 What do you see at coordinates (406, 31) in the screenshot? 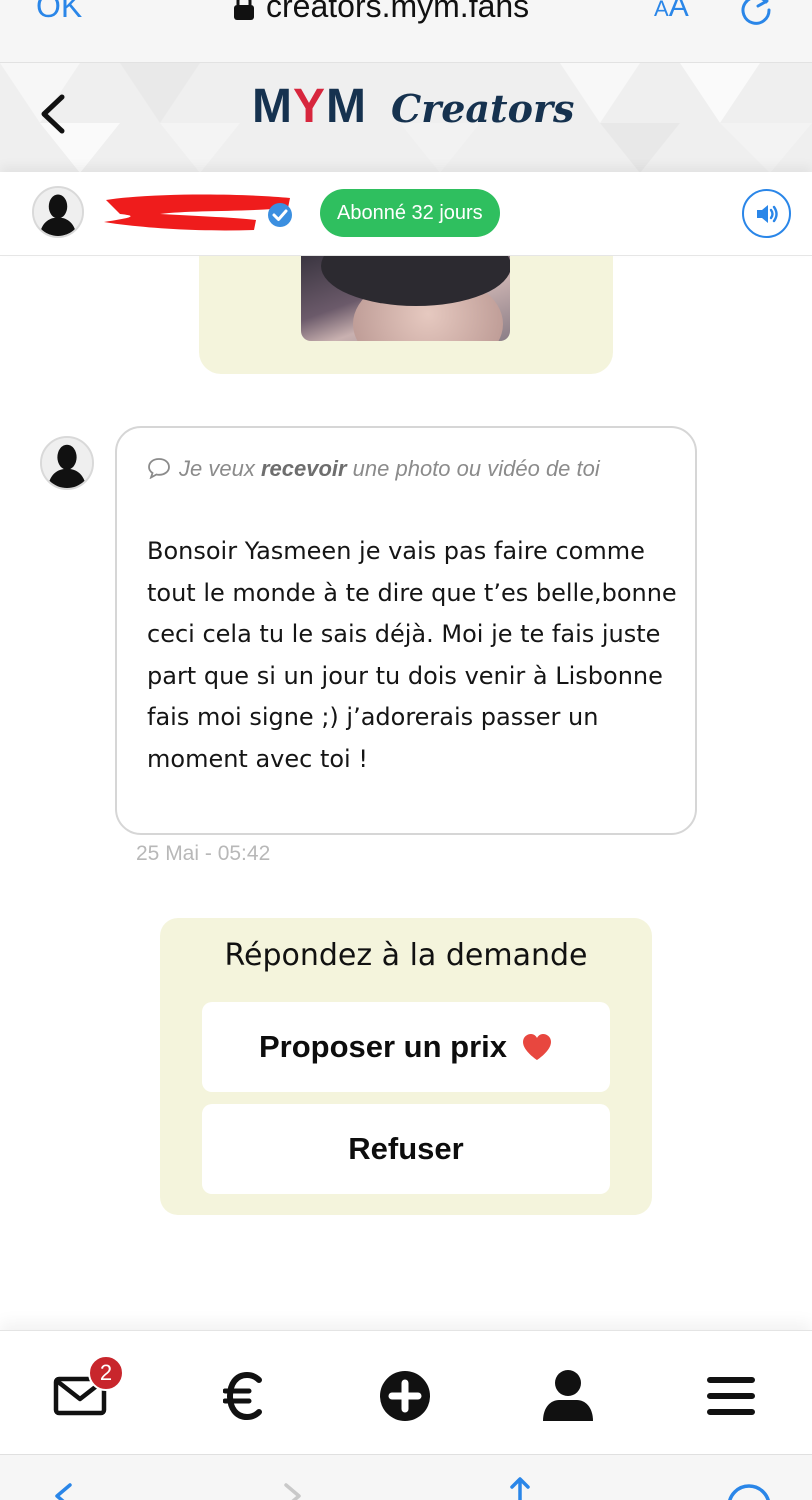
I see `browser-top-bar: OK creators.mym.fans AA` at bounding box center [406, 31].